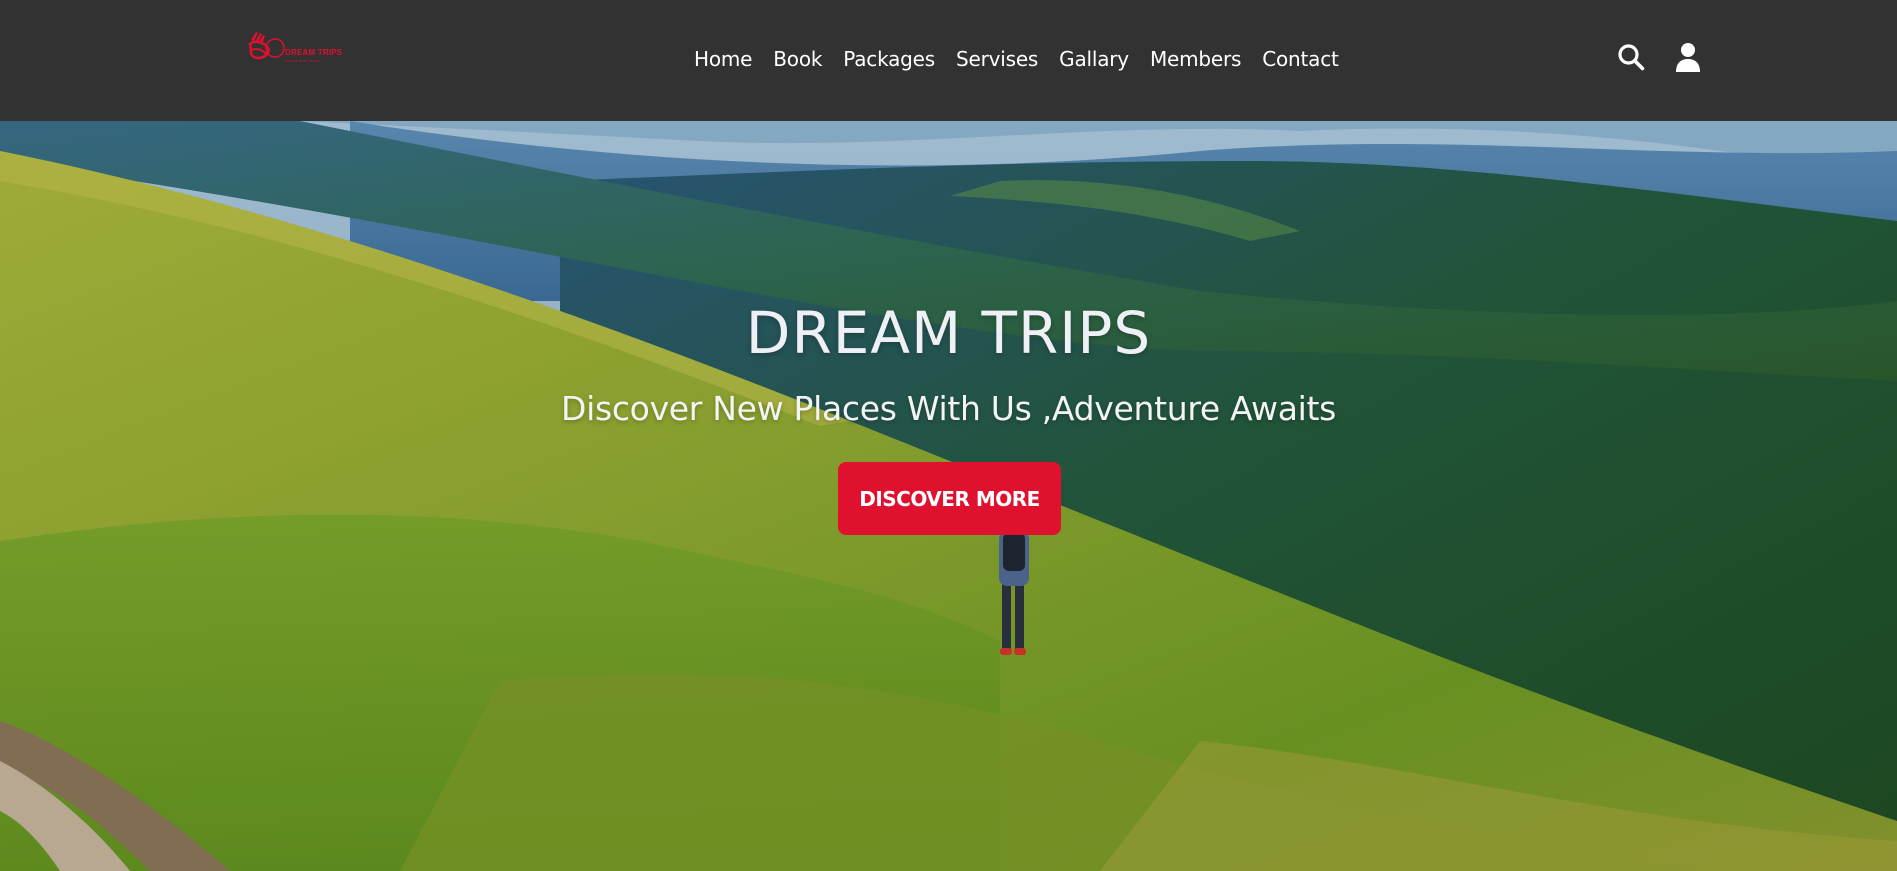 Image resolution: width=1897 pixels, height=871 pixels. What do you see at coordinates (889, 59) in the screenshot?
I see `nav-link-packages: Packages` at bounding box center [889, 59].